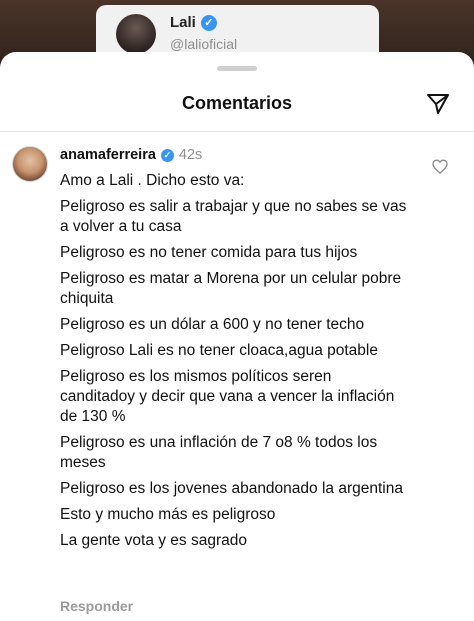 The height and width of the screenshot is (621, 474). I want to click on reply-button: Responder, so click(96, 606).